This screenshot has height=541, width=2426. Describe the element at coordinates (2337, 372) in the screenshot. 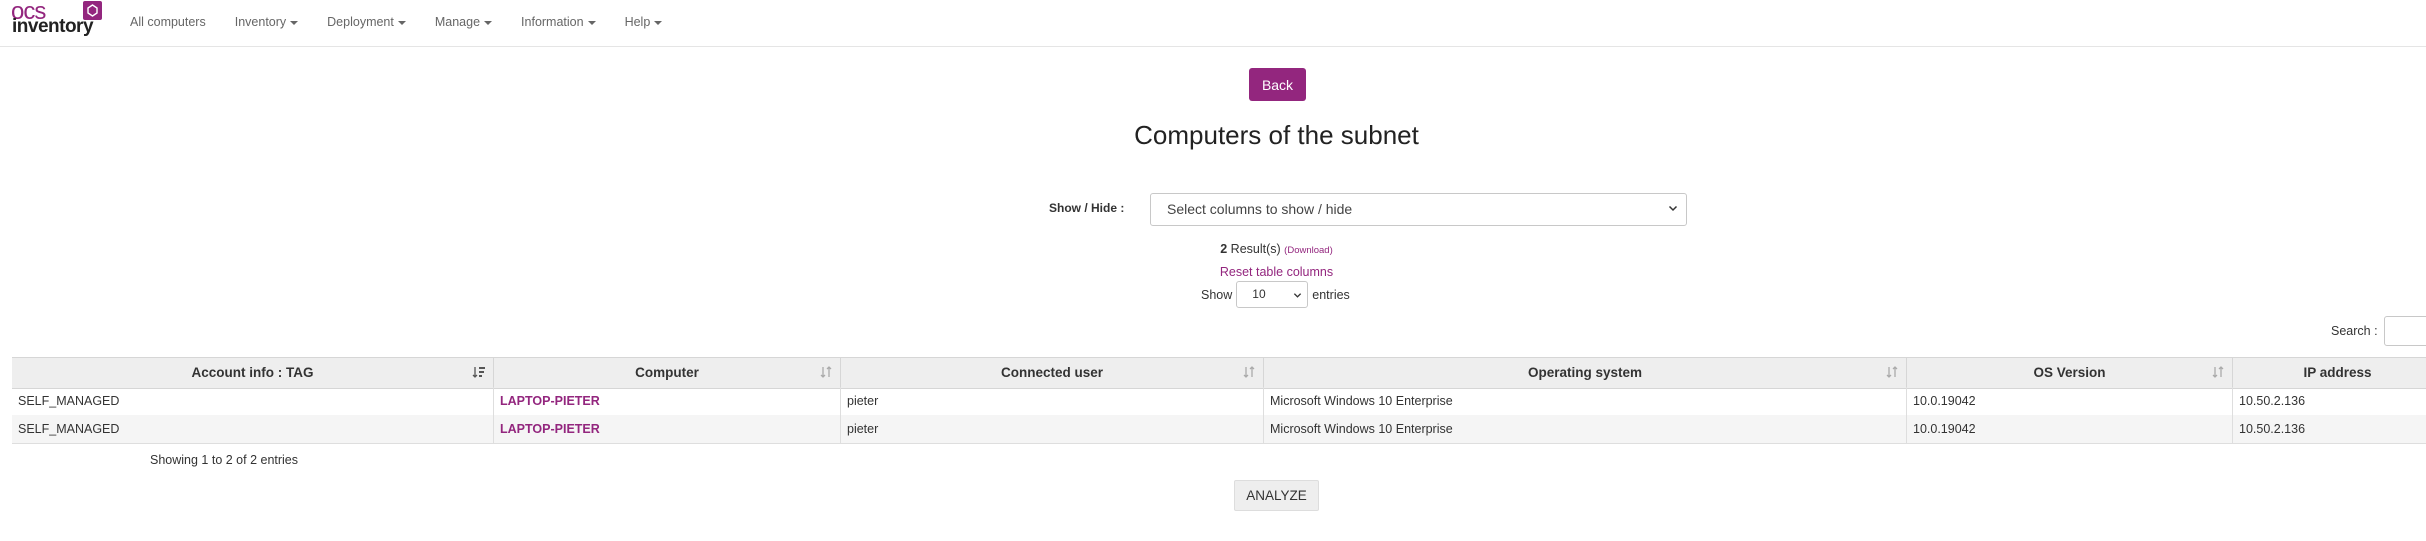

I see `column-header-label: IP address` at that location.